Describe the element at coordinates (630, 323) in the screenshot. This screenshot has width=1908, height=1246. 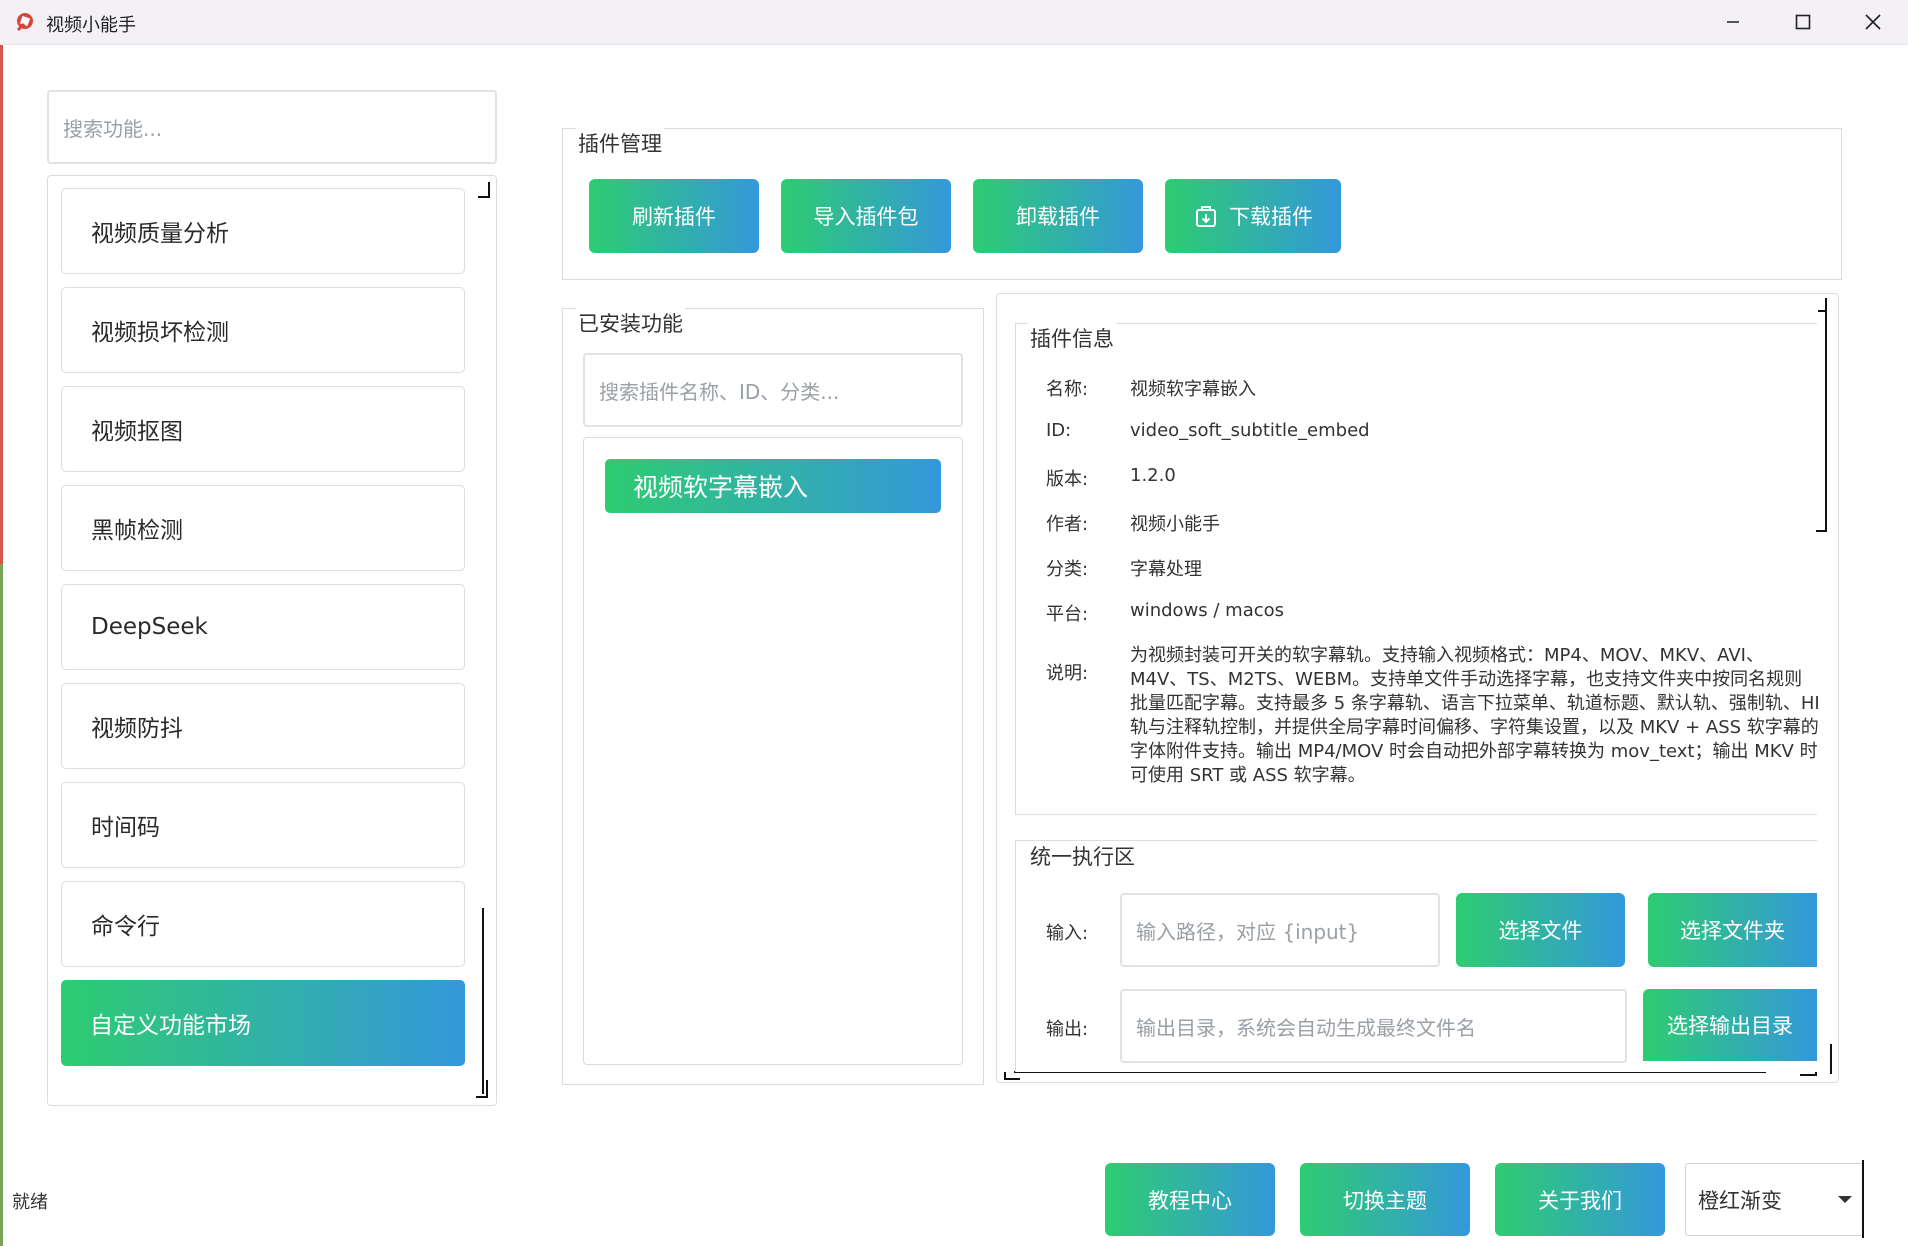
I see `installed-title: 已安装功能` at that location.